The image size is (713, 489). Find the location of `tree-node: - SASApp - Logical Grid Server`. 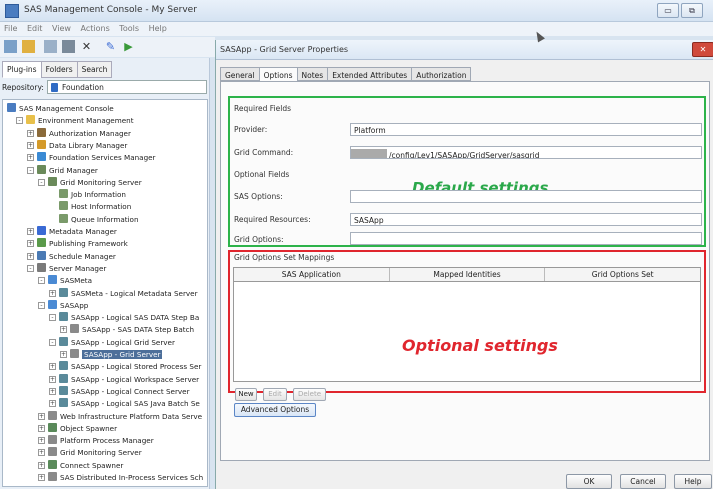

tree-node: - SASApp - Logical Grid Server is located at coordinates (112, 342).